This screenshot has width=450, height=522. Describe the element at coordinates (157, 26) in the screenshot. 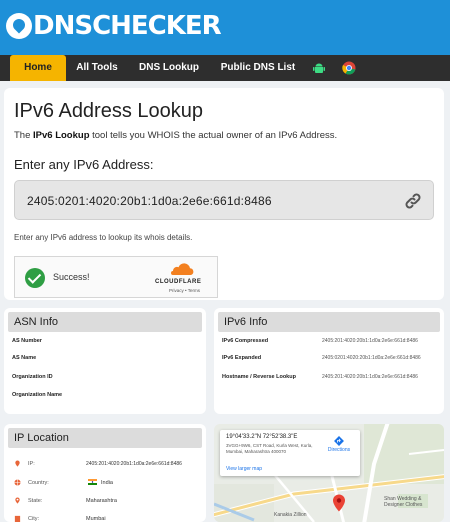

I see `logo-checker-text: CHECKER` at that location.